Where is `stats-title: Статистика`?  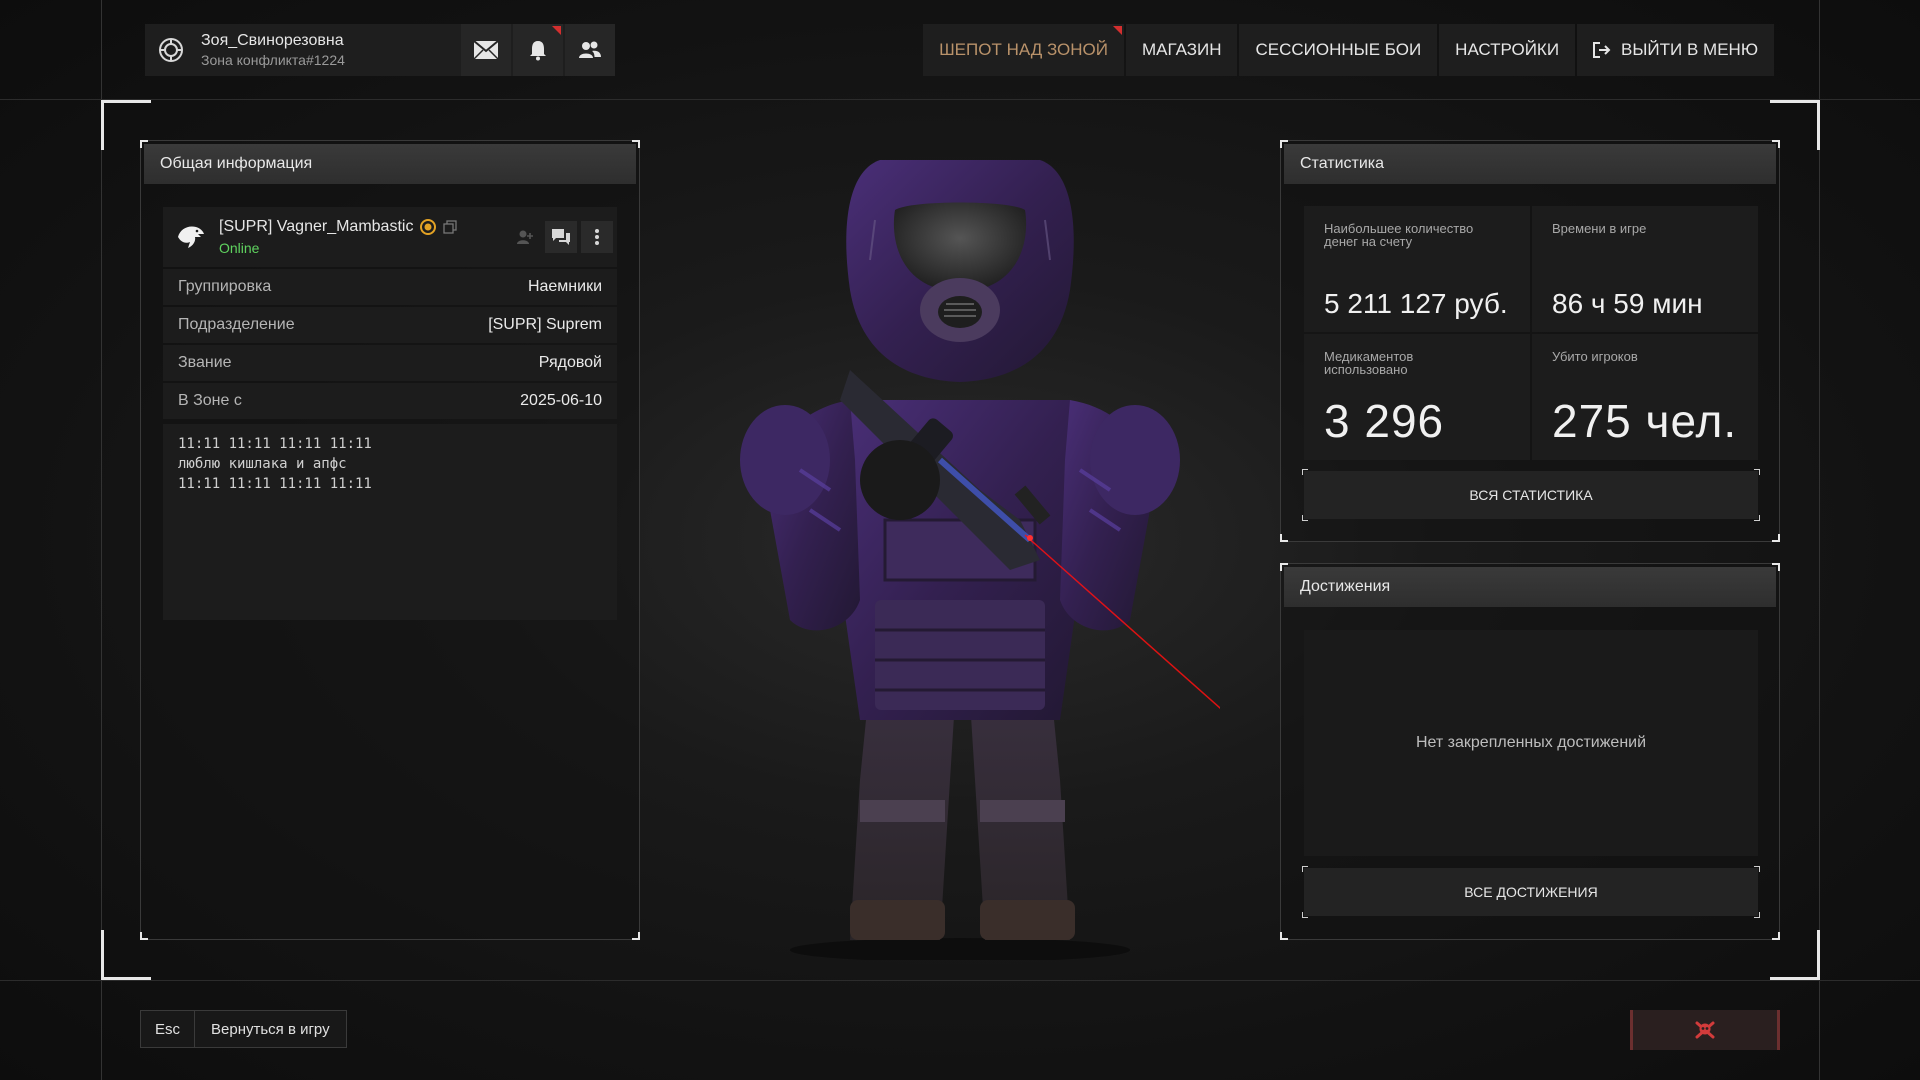
stats-title: Статистика is located at coordinates (1530, 164).